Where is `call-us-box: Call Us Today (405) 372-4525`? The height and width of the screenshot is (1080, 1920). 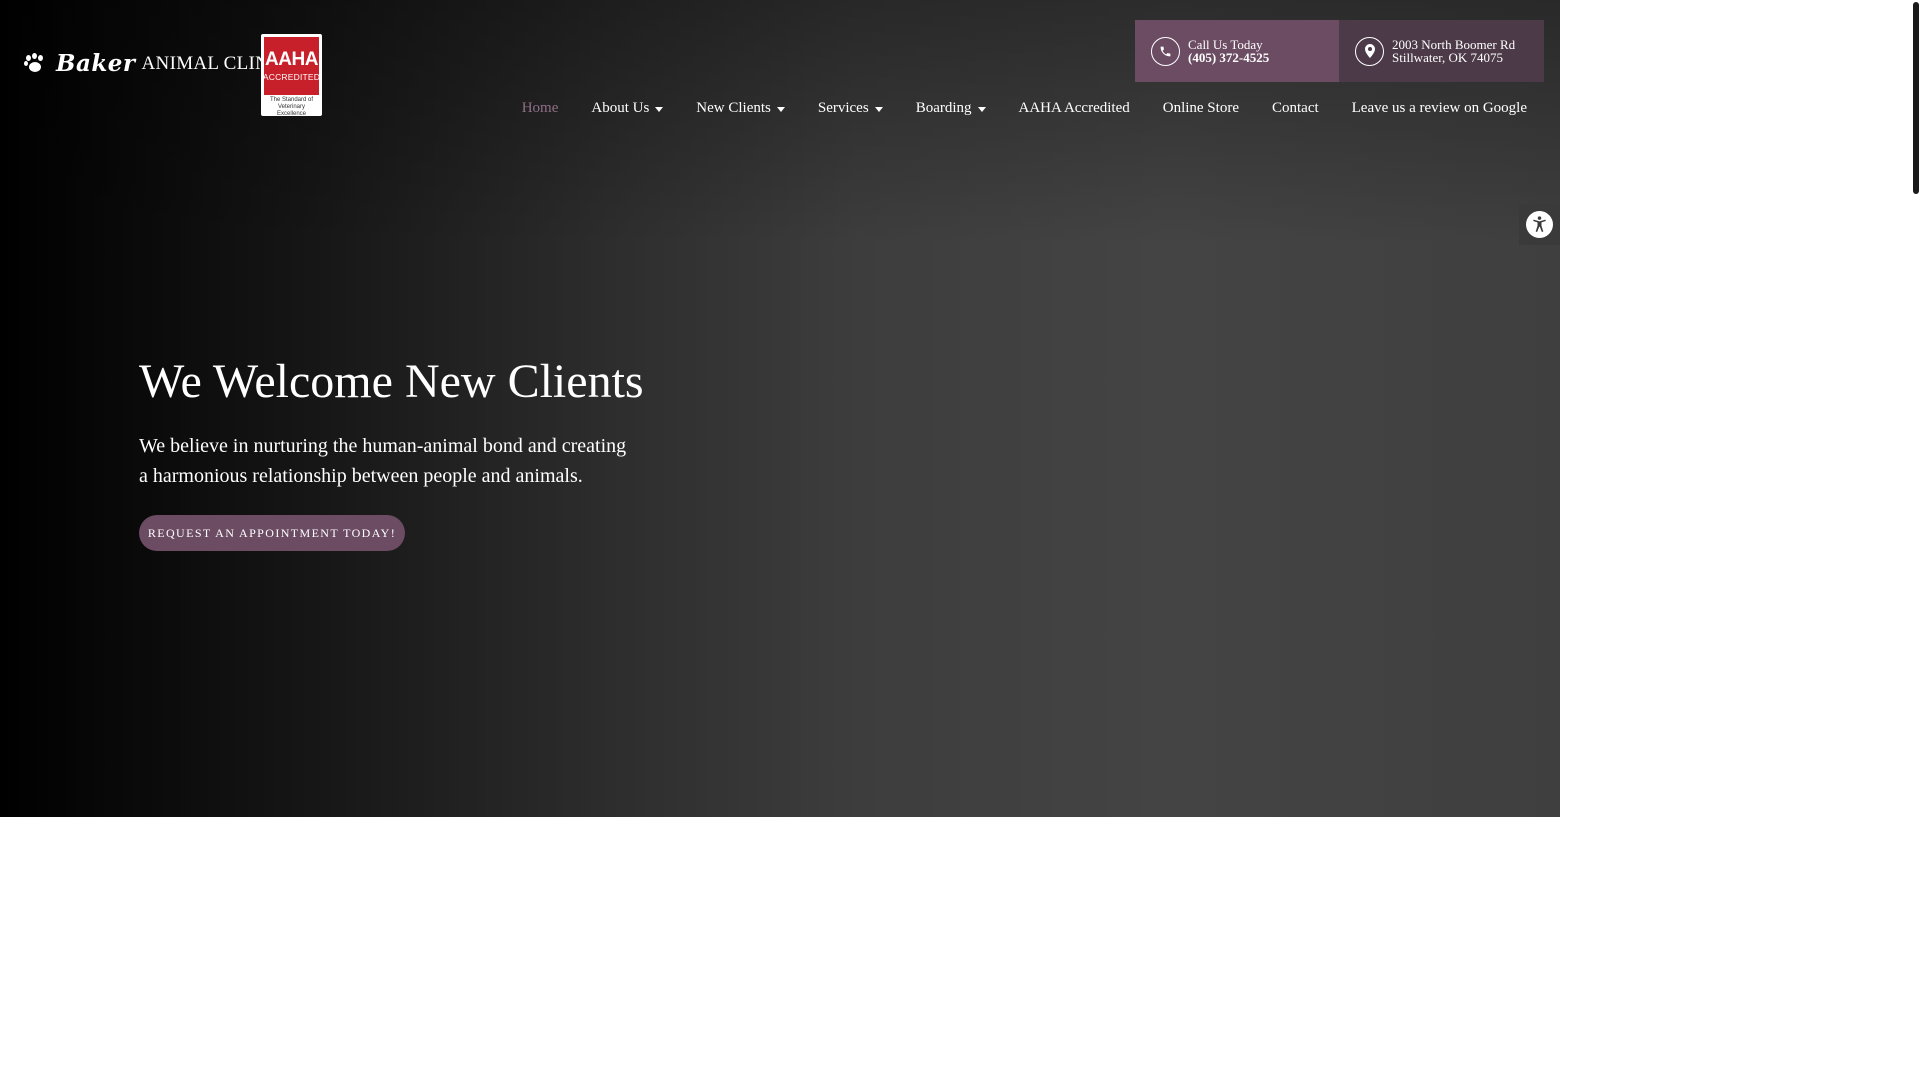
call-us-box: Call Us Today (405) 372-4525 is located at coordinates (1237, 51).